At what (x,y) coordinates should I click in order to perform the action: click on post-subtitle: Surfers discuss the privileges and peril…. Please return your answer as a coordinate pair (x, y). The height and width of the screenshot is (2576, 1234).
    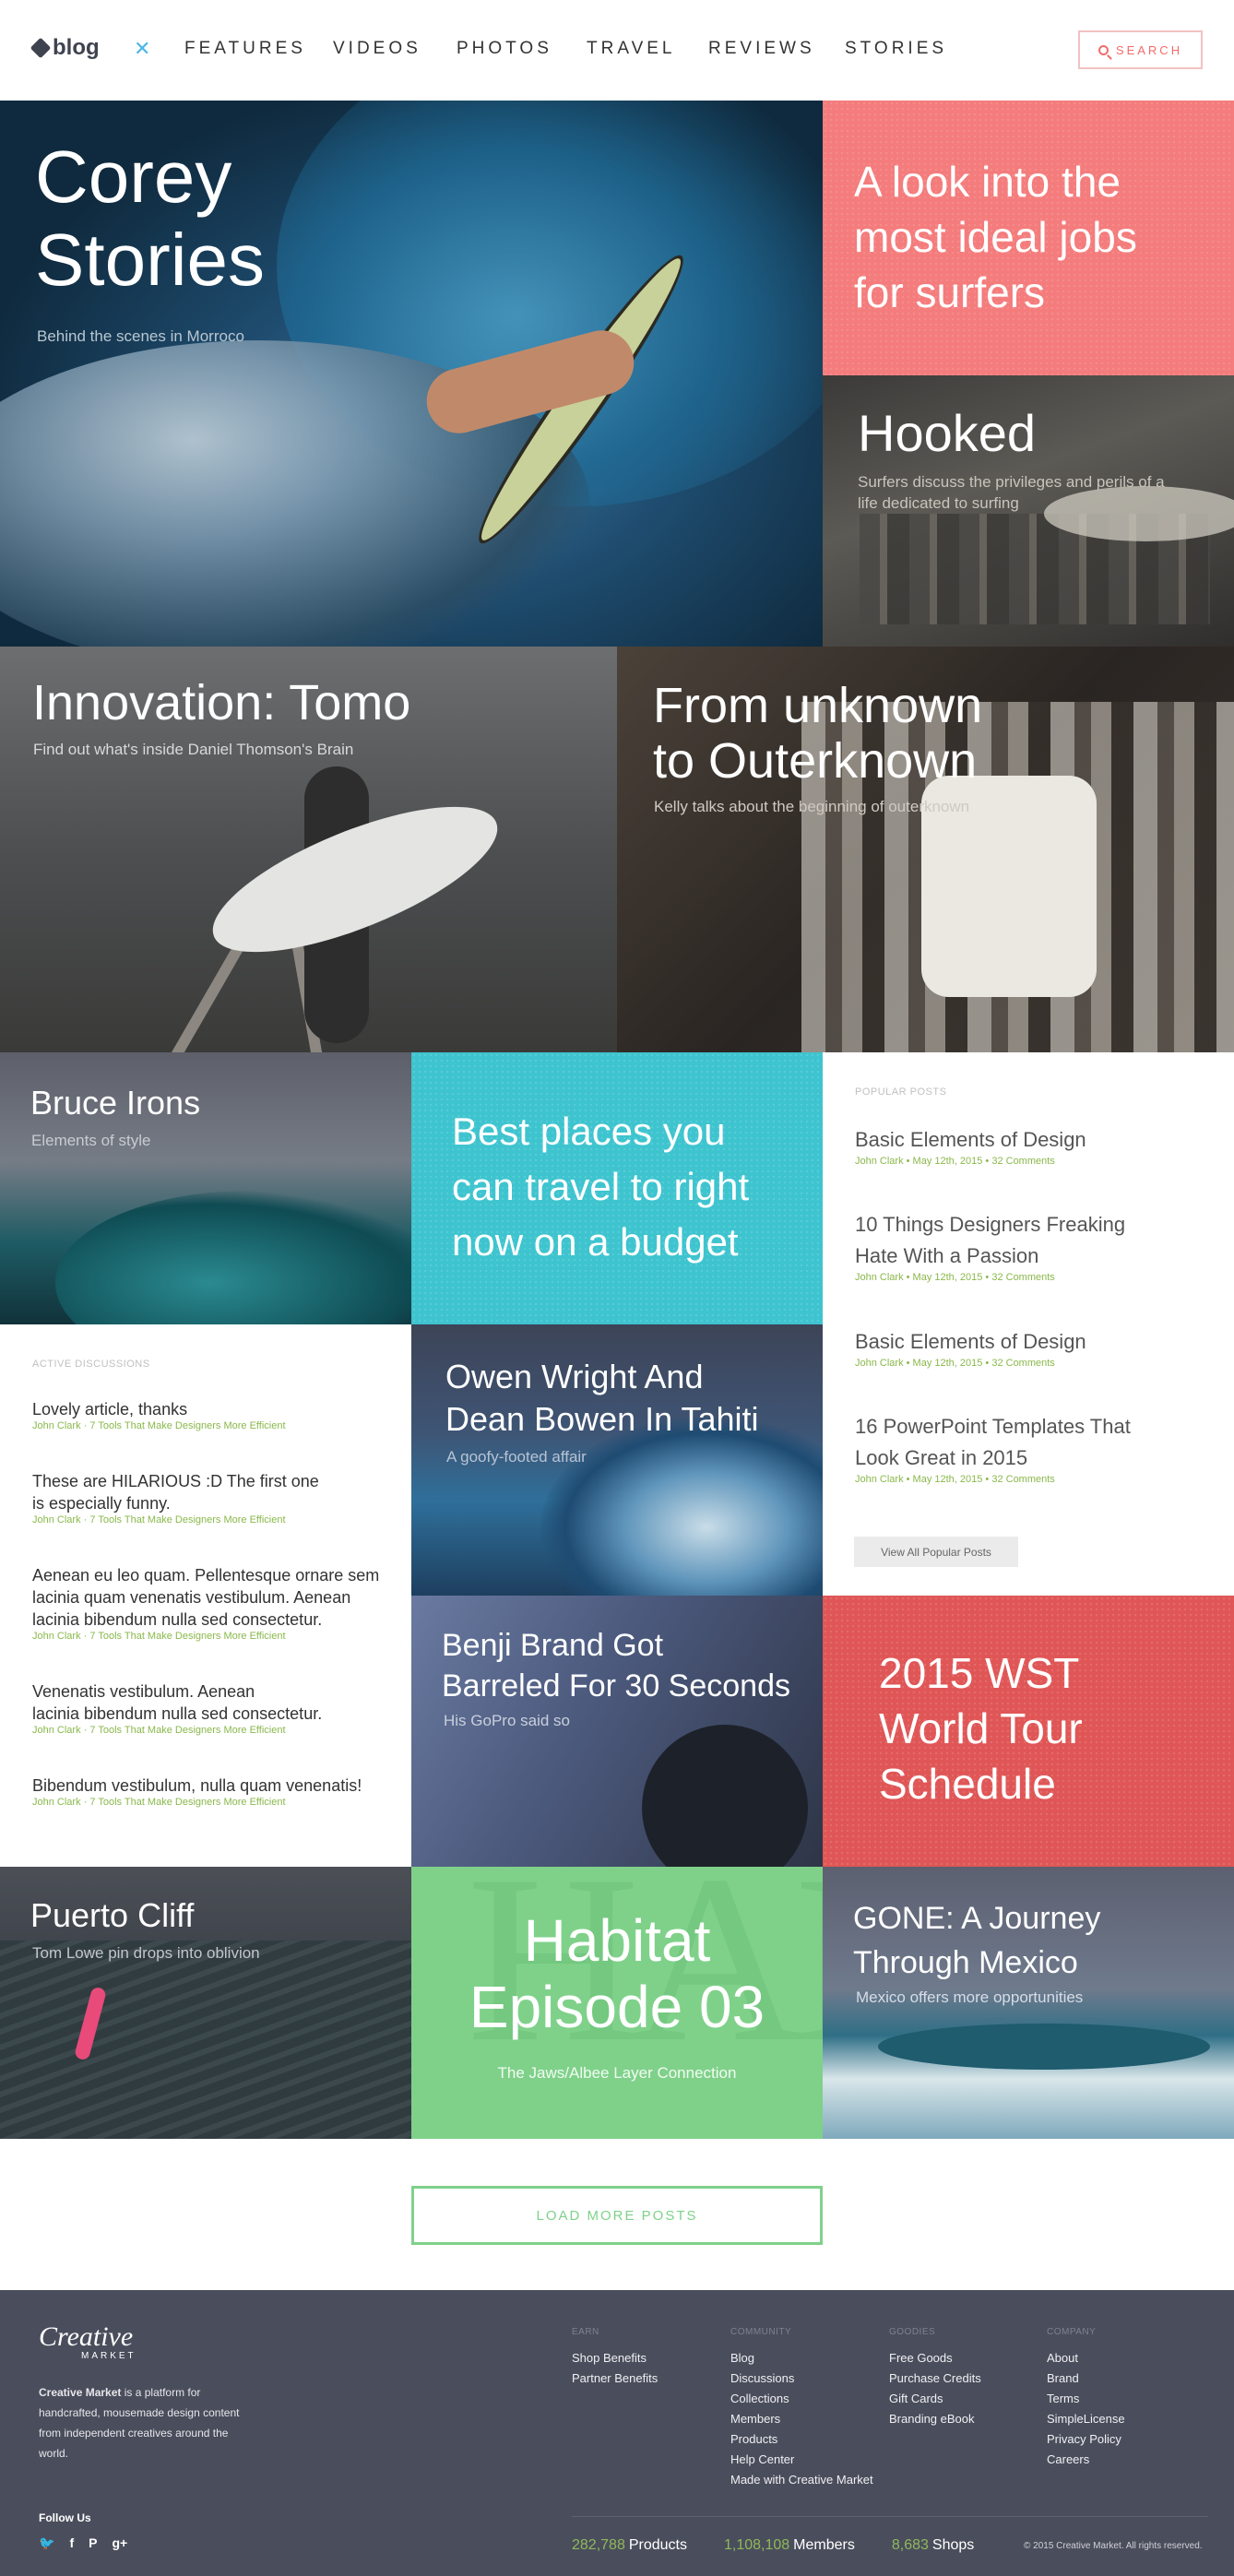
    Looking at the image, I should click on (1012, 492).